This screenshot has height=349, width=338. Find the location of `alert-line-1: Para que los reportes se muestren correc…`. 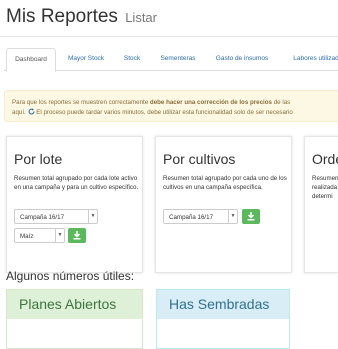

alert-line-1: Para que los reportes se muestren correc… is located at coordinates (175, 103).